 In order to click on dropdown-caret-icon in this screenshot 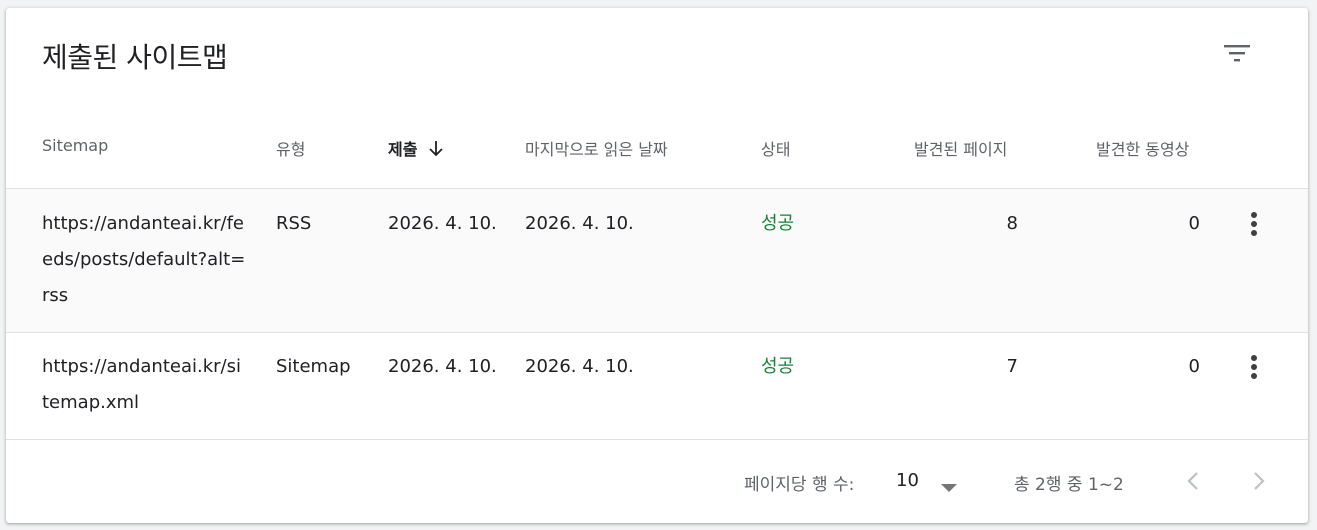, I will do `click(949, 487)`.